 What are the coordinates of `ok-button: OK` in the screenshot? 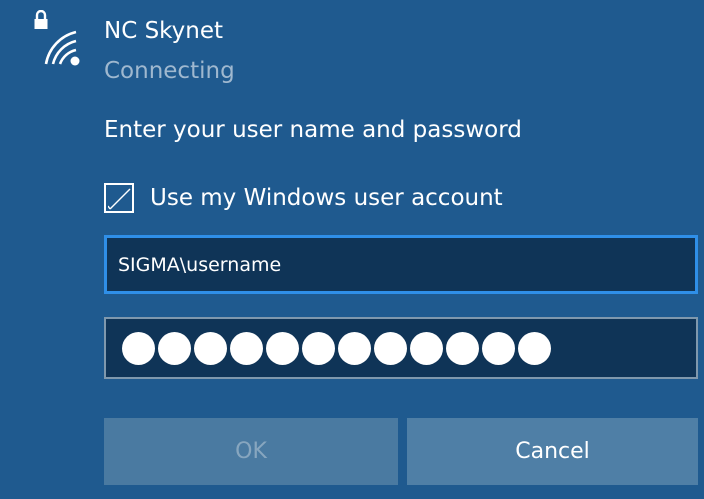 It's located at (251, 451).